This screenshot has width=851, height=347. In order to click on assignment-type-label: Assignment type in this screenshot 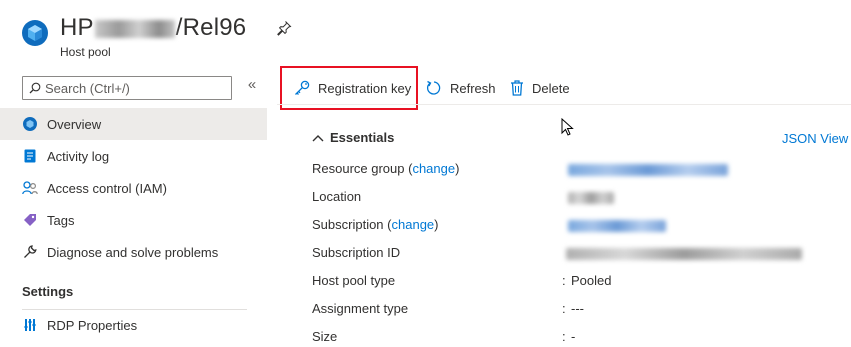, I will do `click(360, 308)`.